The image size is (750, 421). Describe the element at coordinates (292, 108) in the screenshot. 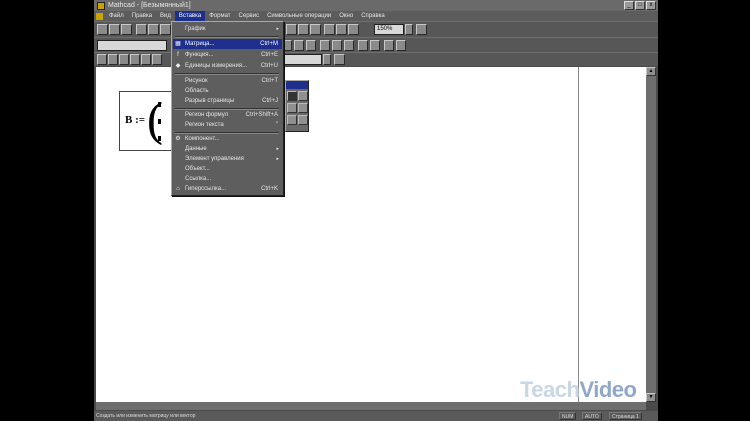

I see `matrix-determinant-icon` at that location.